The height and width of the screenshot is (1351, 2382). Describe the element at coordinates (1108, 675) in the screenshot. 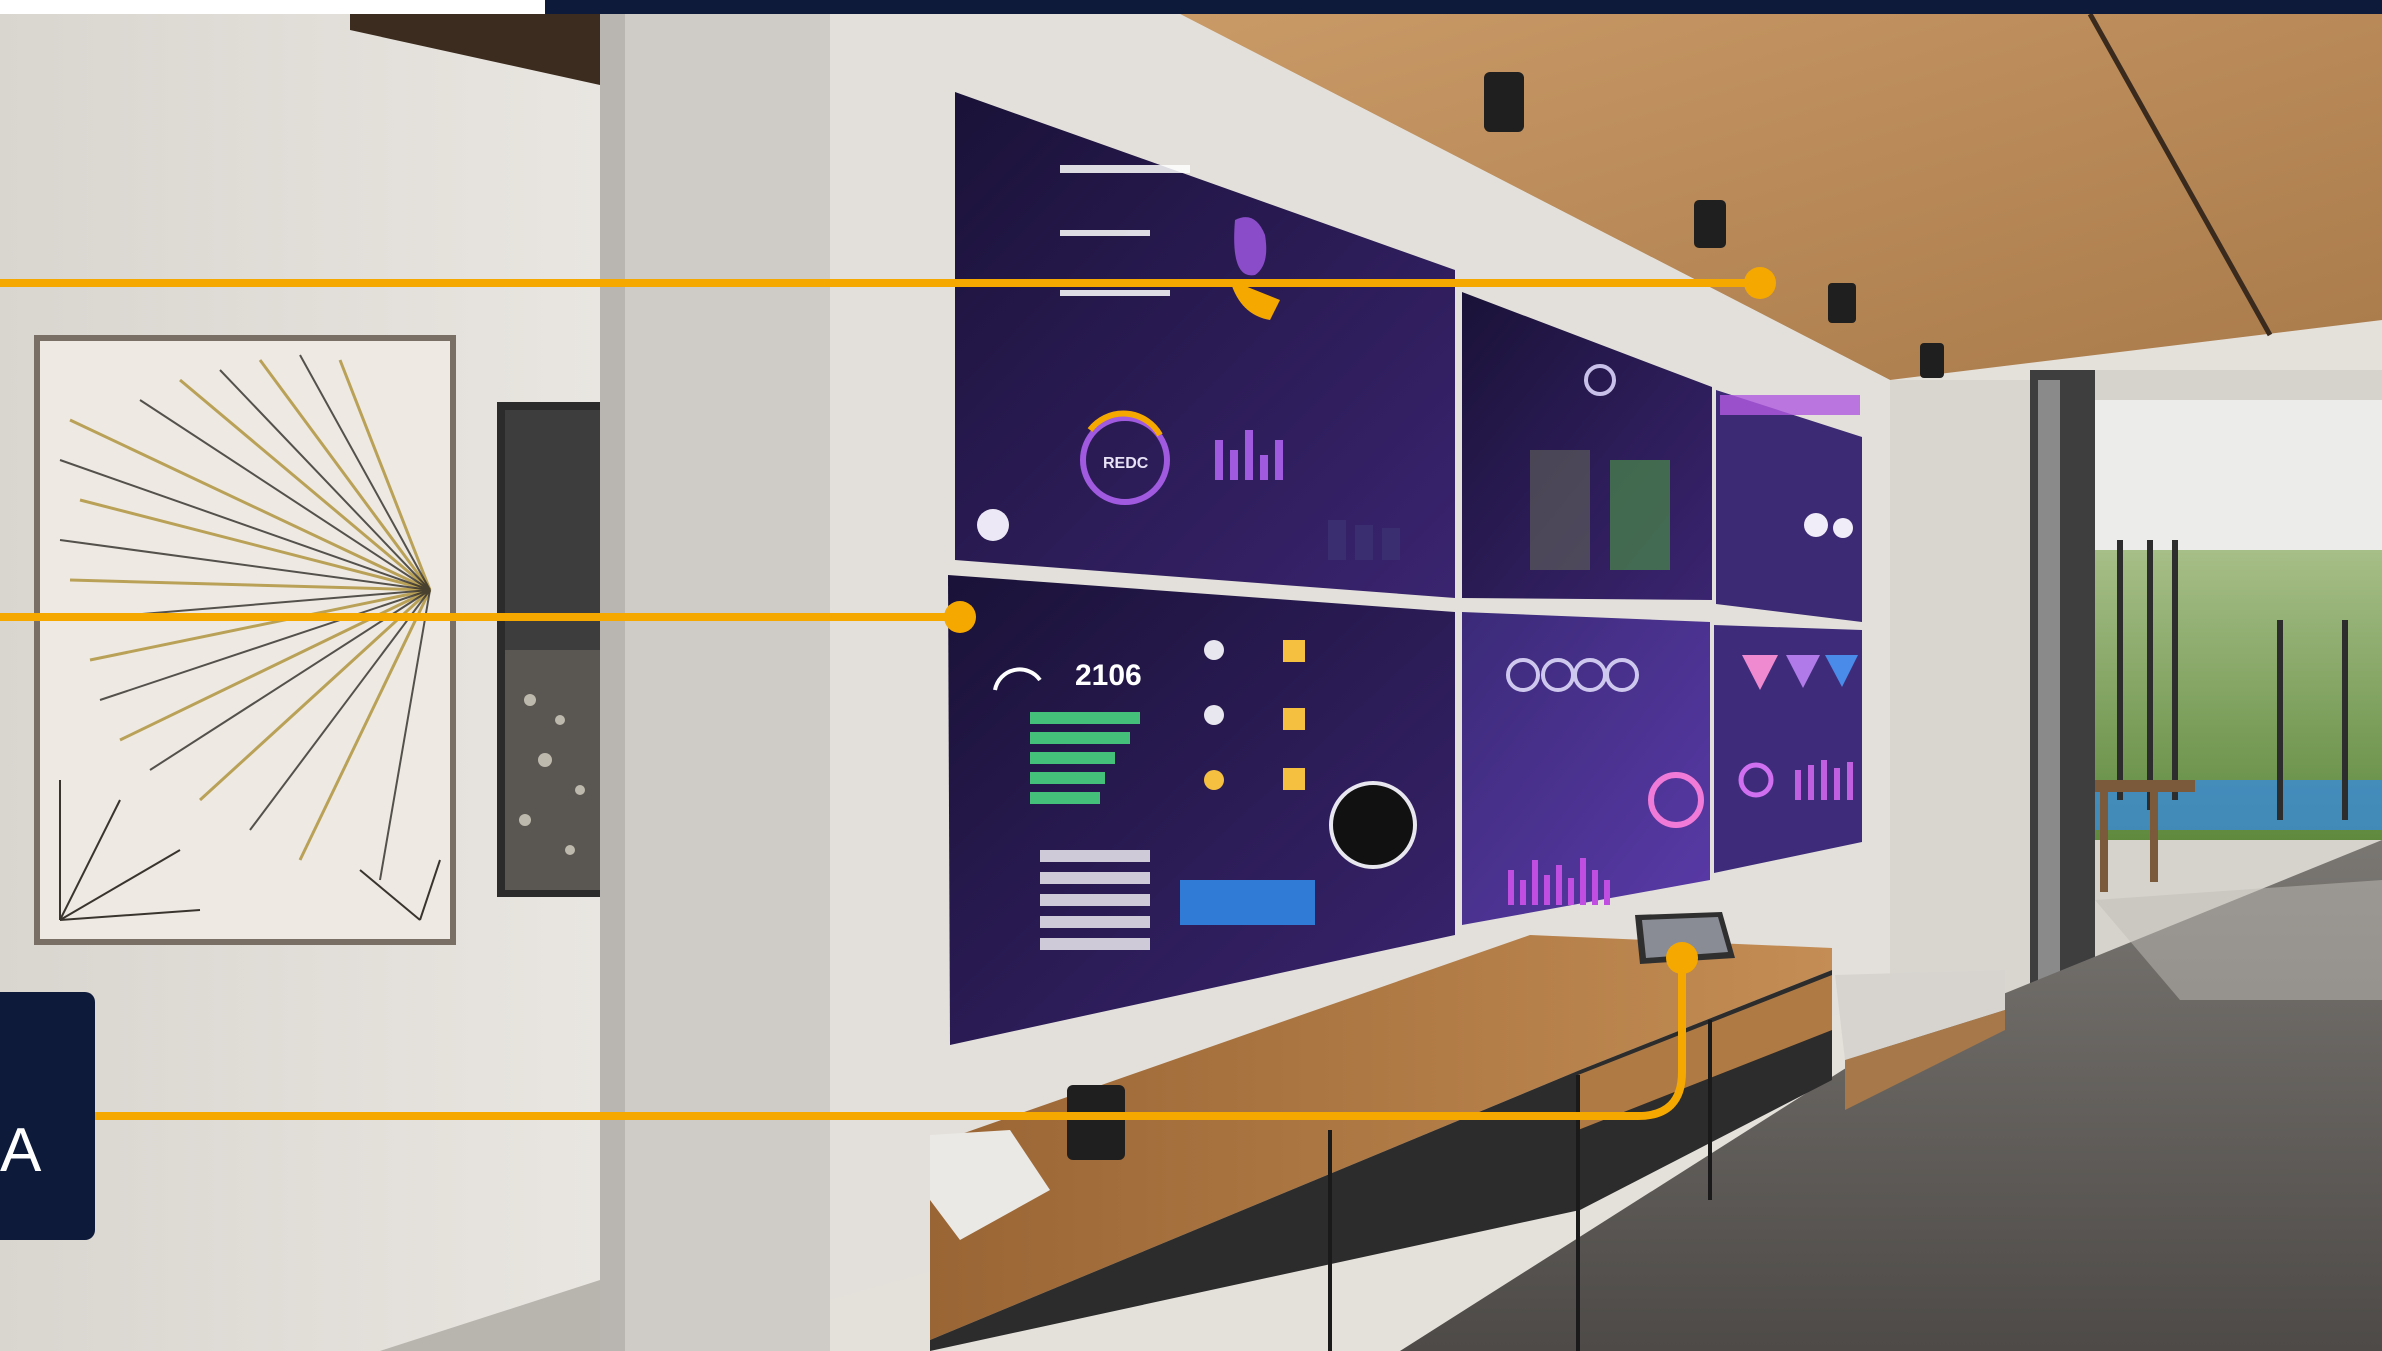

I see `dashboard-readout: 2106` at that location.